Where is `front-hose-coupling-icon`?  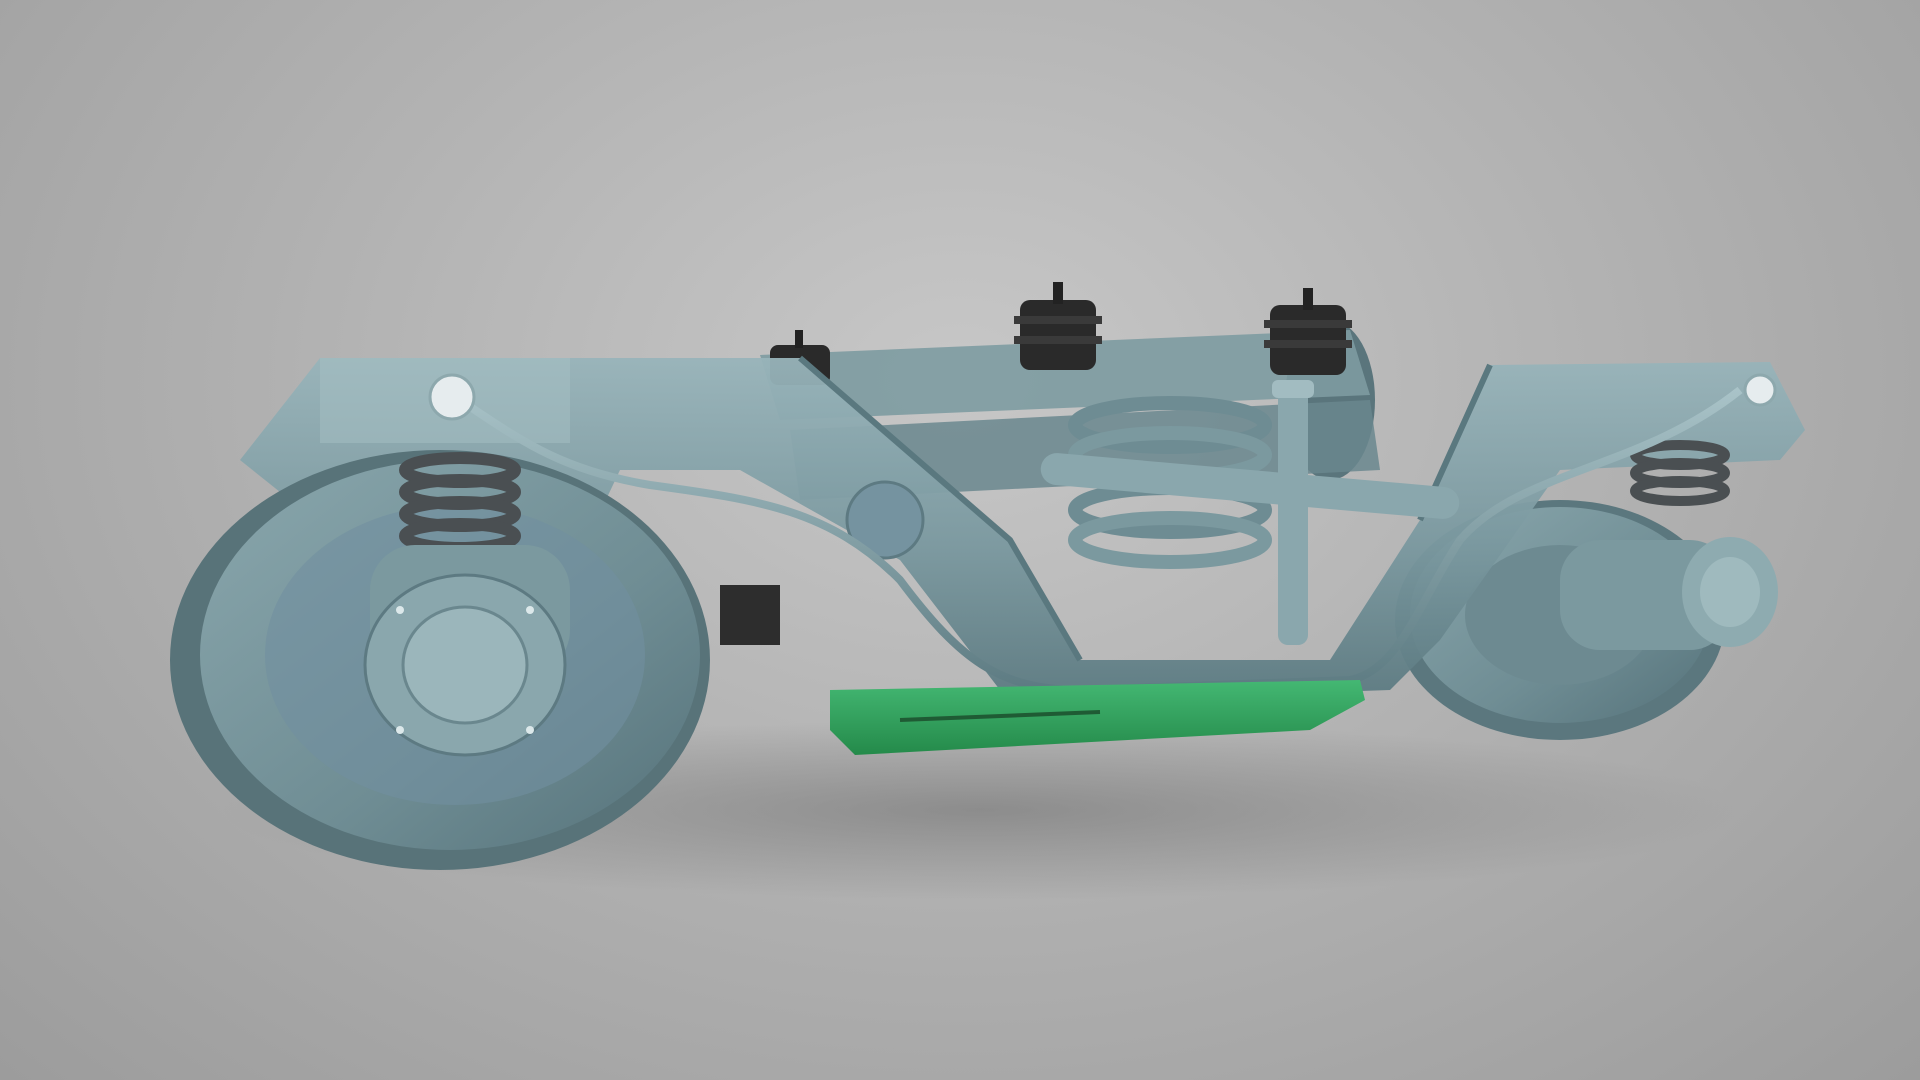
front-hose-coupling-icon is located at coordinates (452, 397).